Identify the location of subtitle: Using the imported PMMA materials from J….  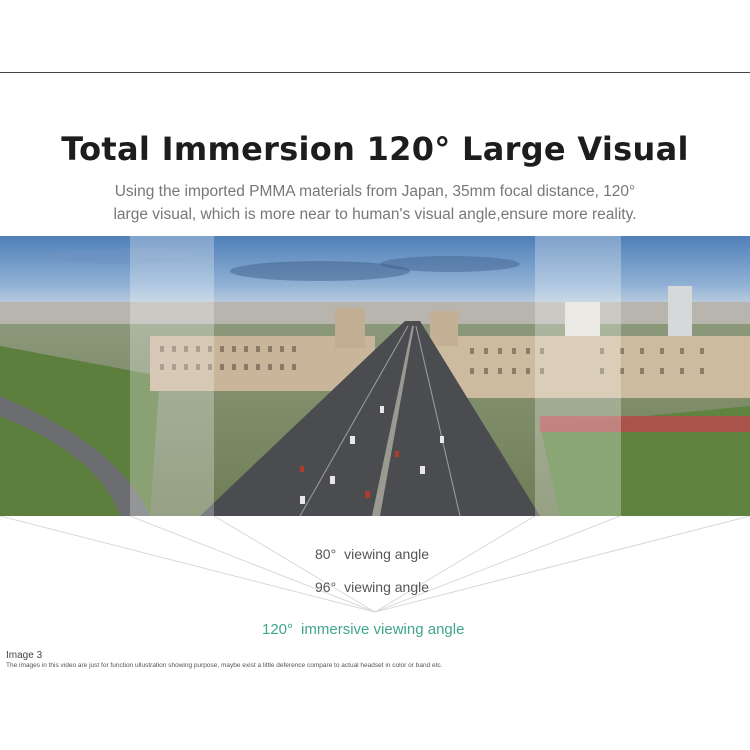
(375, 203).